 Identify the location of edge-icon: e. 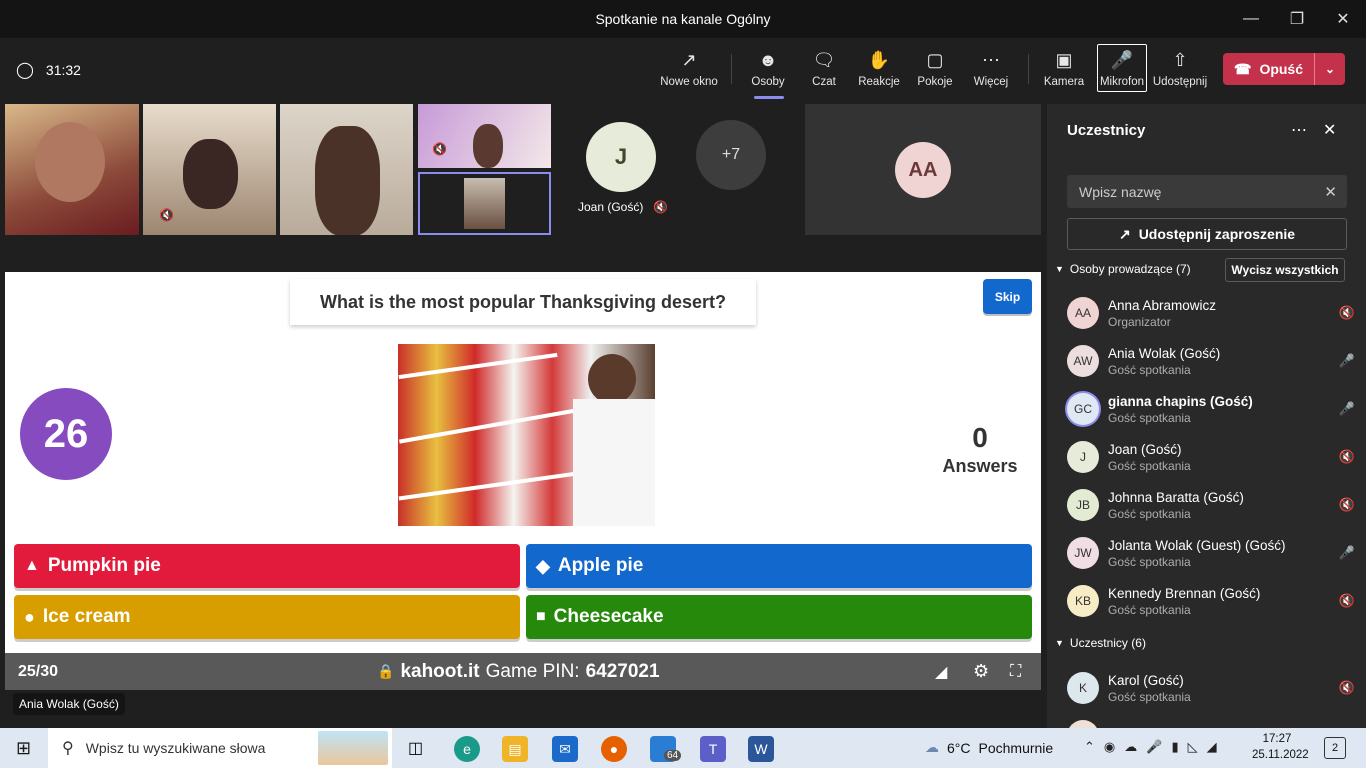
(467, 749).